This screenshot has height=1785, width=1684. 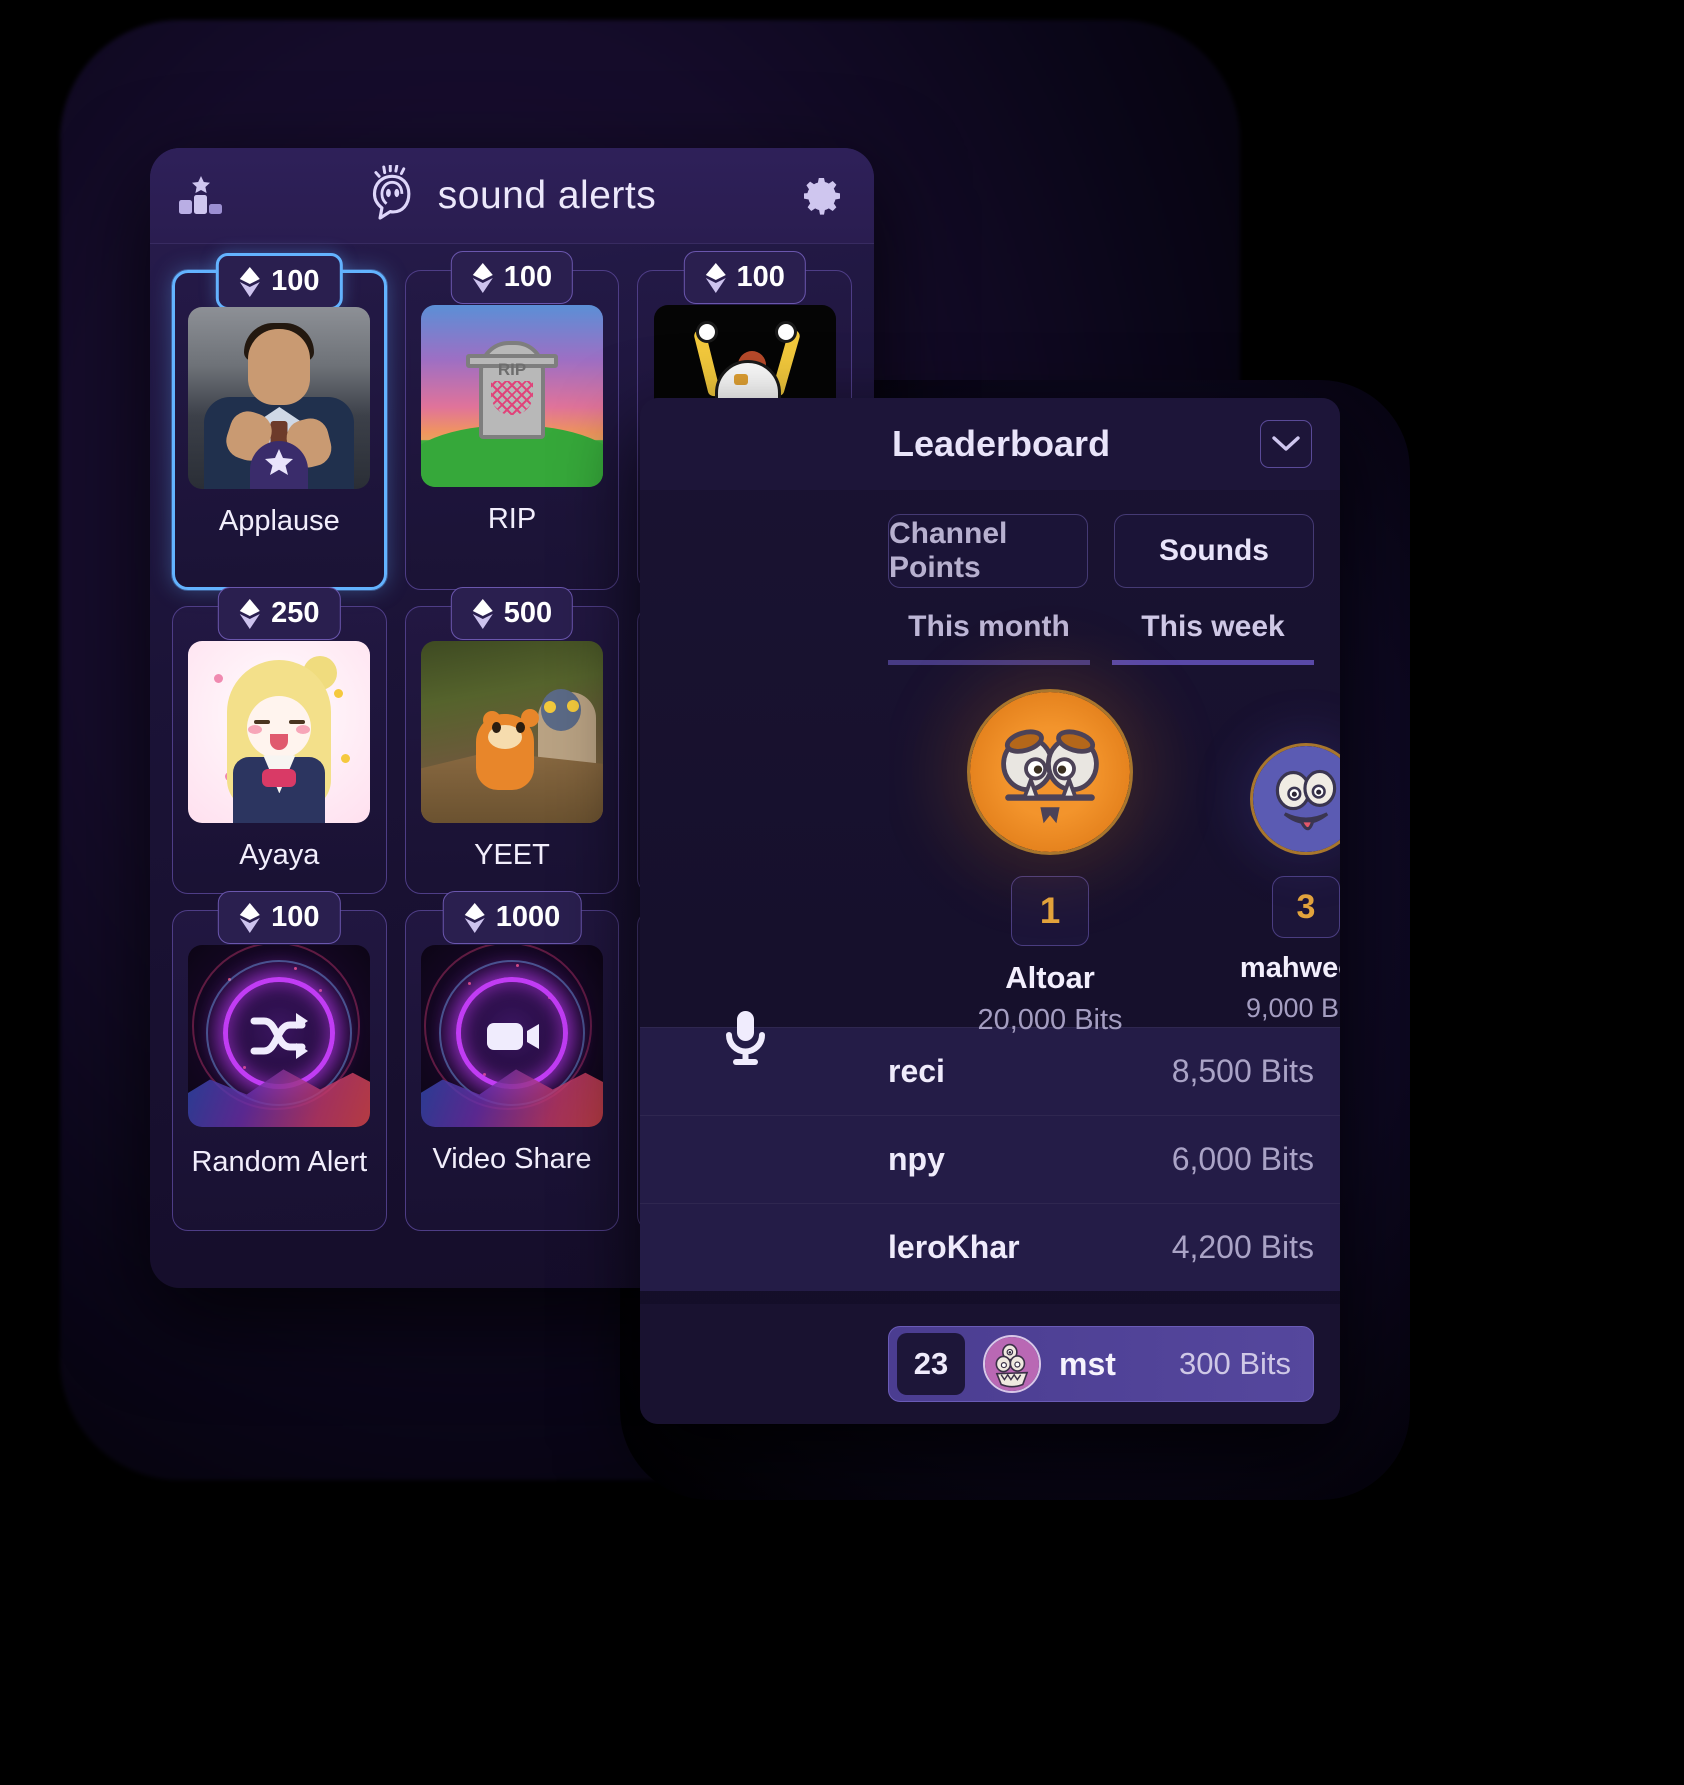 I want to click on sound-alerts-logo: sound alerts, so click(x=512, y=195).